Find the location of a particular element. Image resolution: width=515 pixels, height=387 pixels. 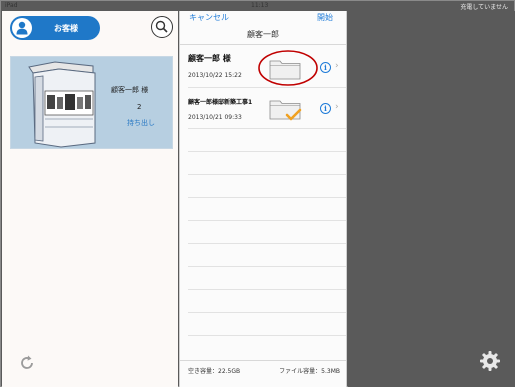

list-item-title: 顧客一郎様邸新築工事1 is located at coordinates (220, 102).